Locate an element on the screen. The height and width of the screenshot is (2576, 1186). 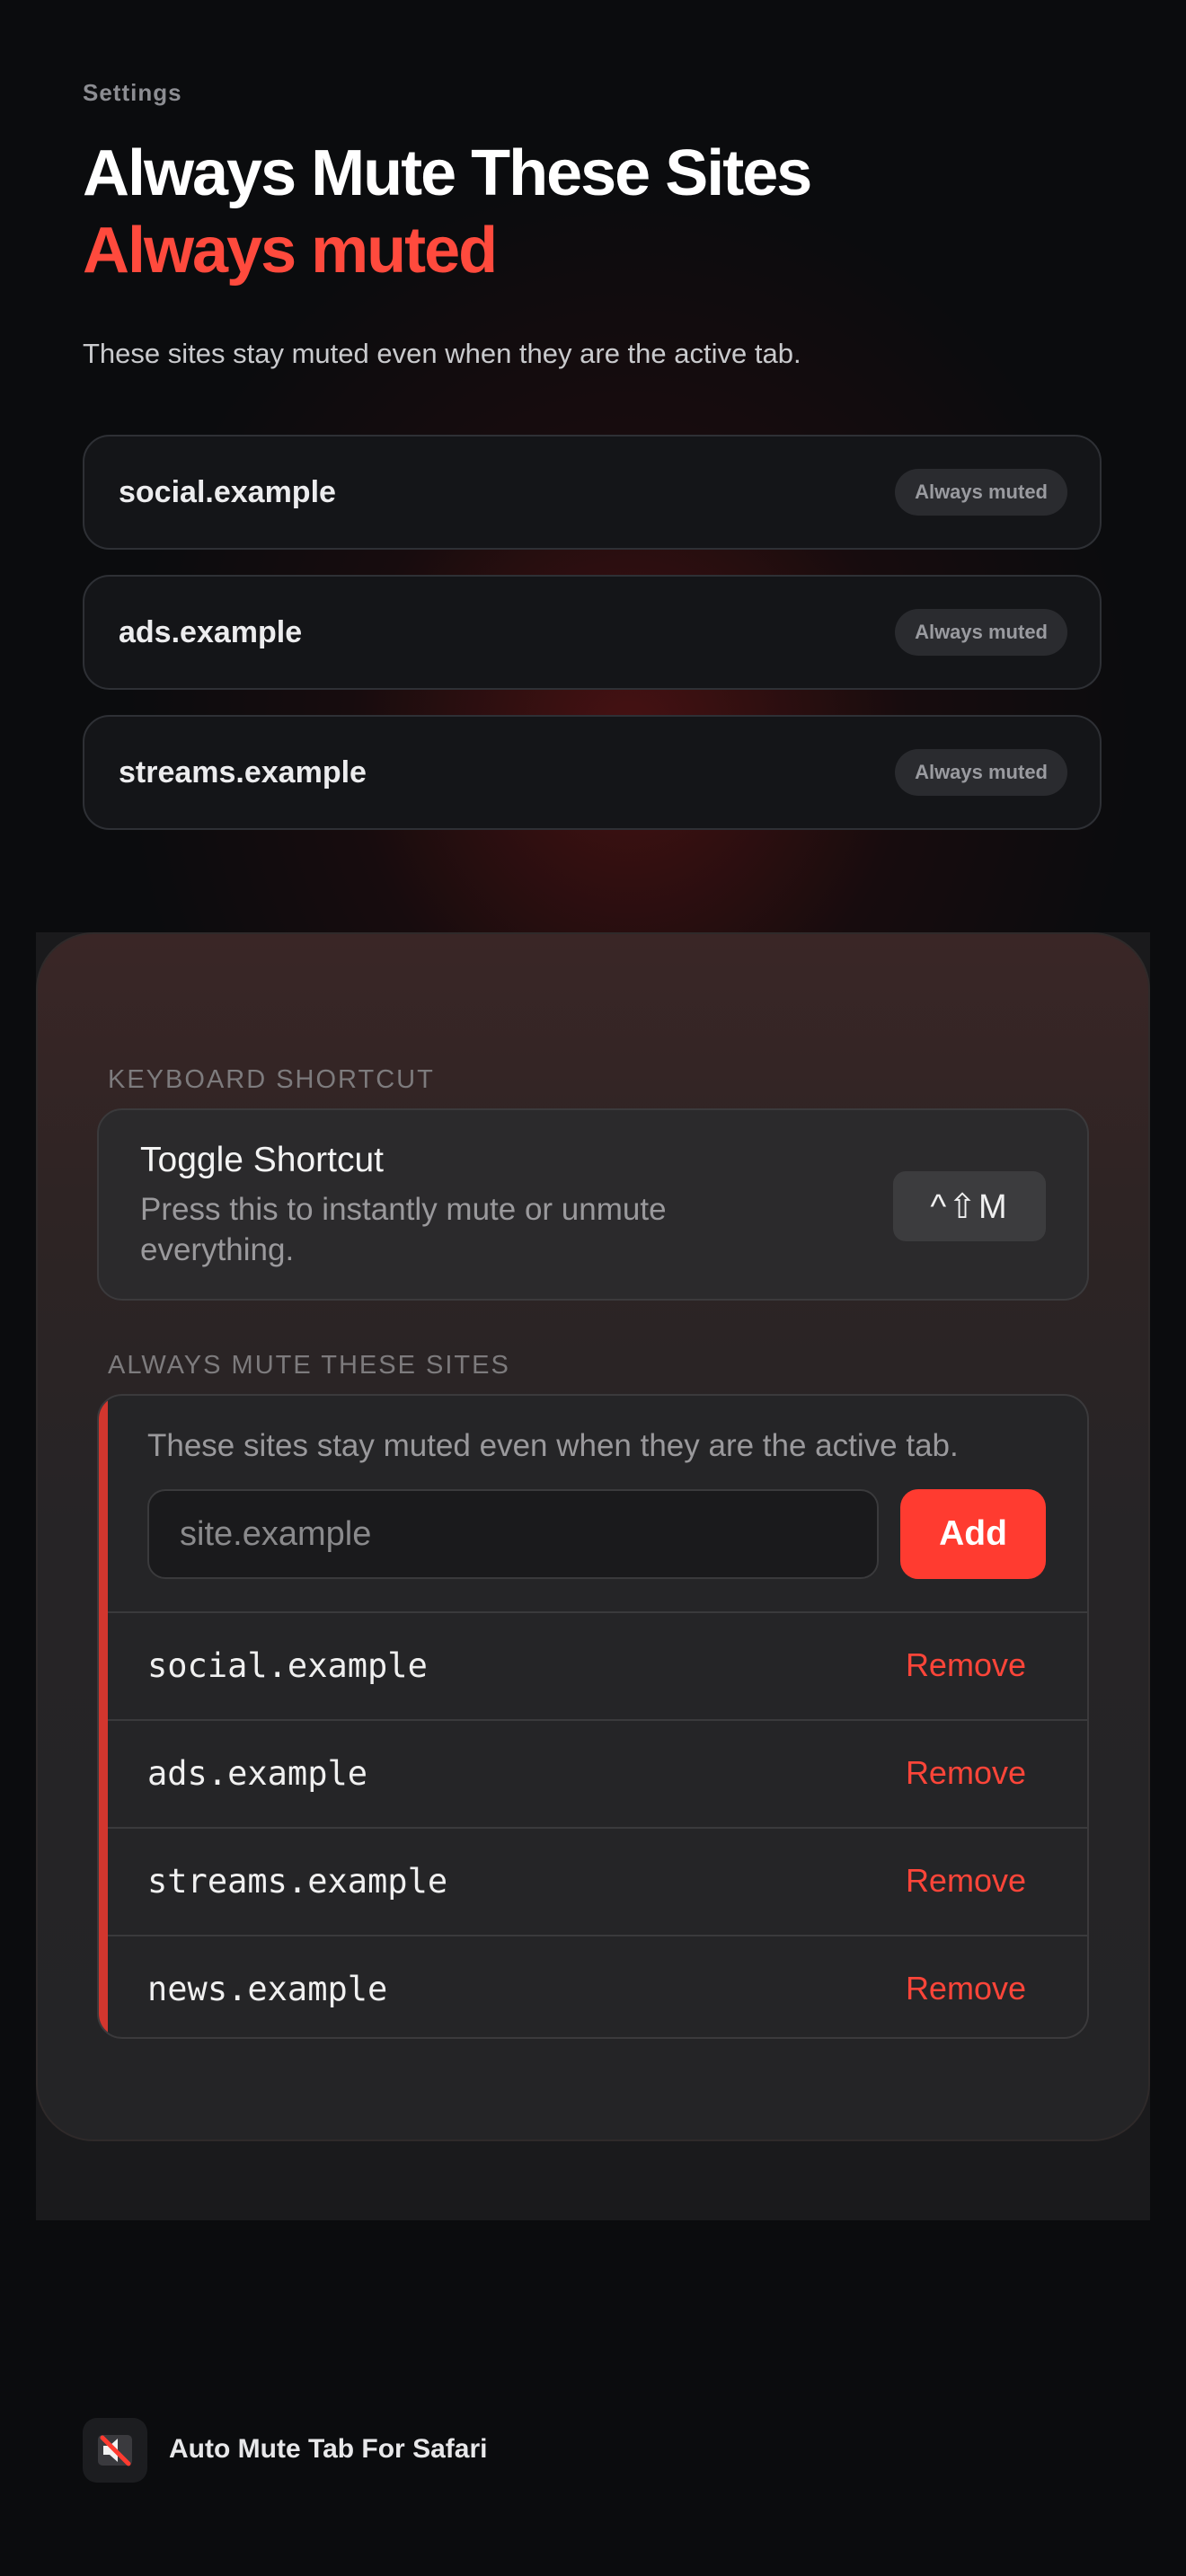
shortcut-title: Toggle Shortcut is located at coordinates (262, 1160).